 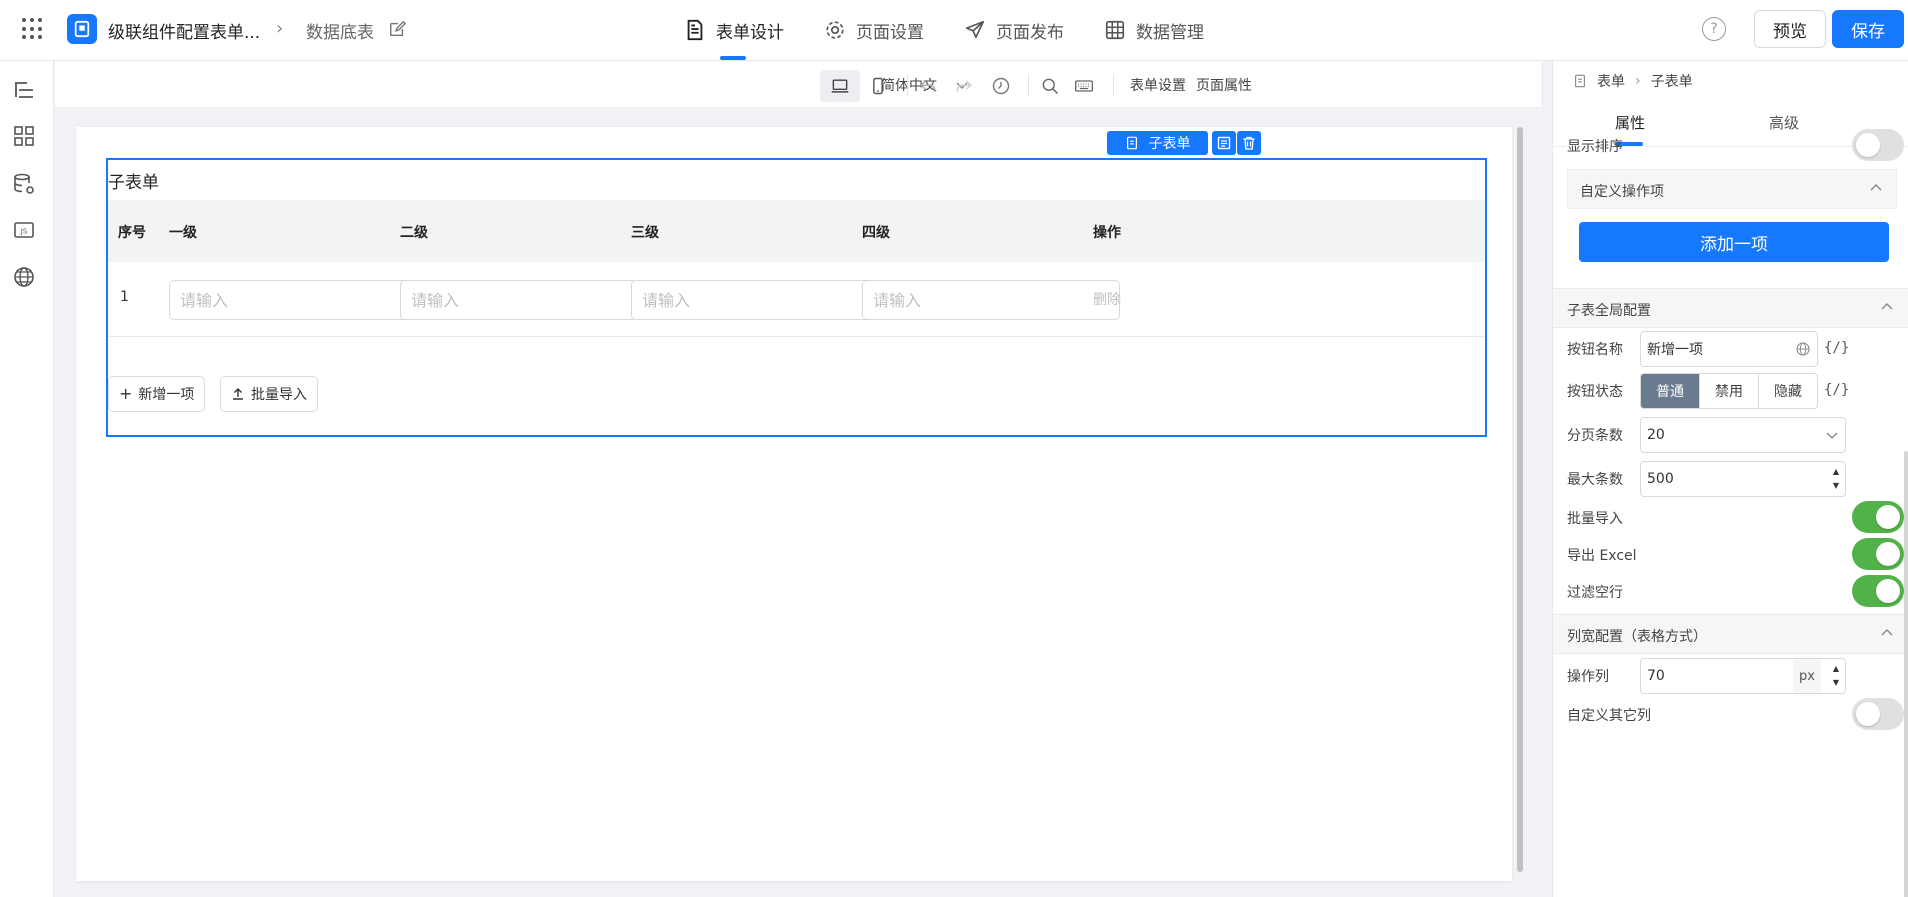 What do you see at coordinates (1878, 517) in the screenshot?
I see `bulk-import-toggle` at bounding box center [1878, 517].